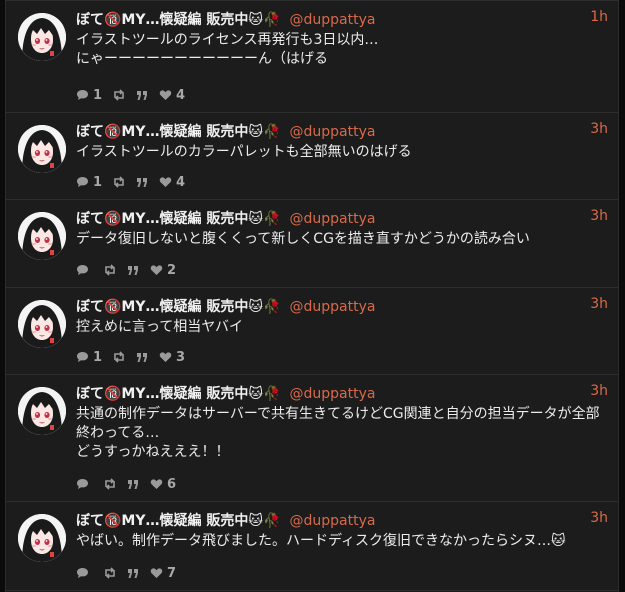 Image resolution: width=625 pixels, height=592 pixels. I want to click on post-text: イラストツールのカラーパレットも全部無いのはげる, so click(244, 152).